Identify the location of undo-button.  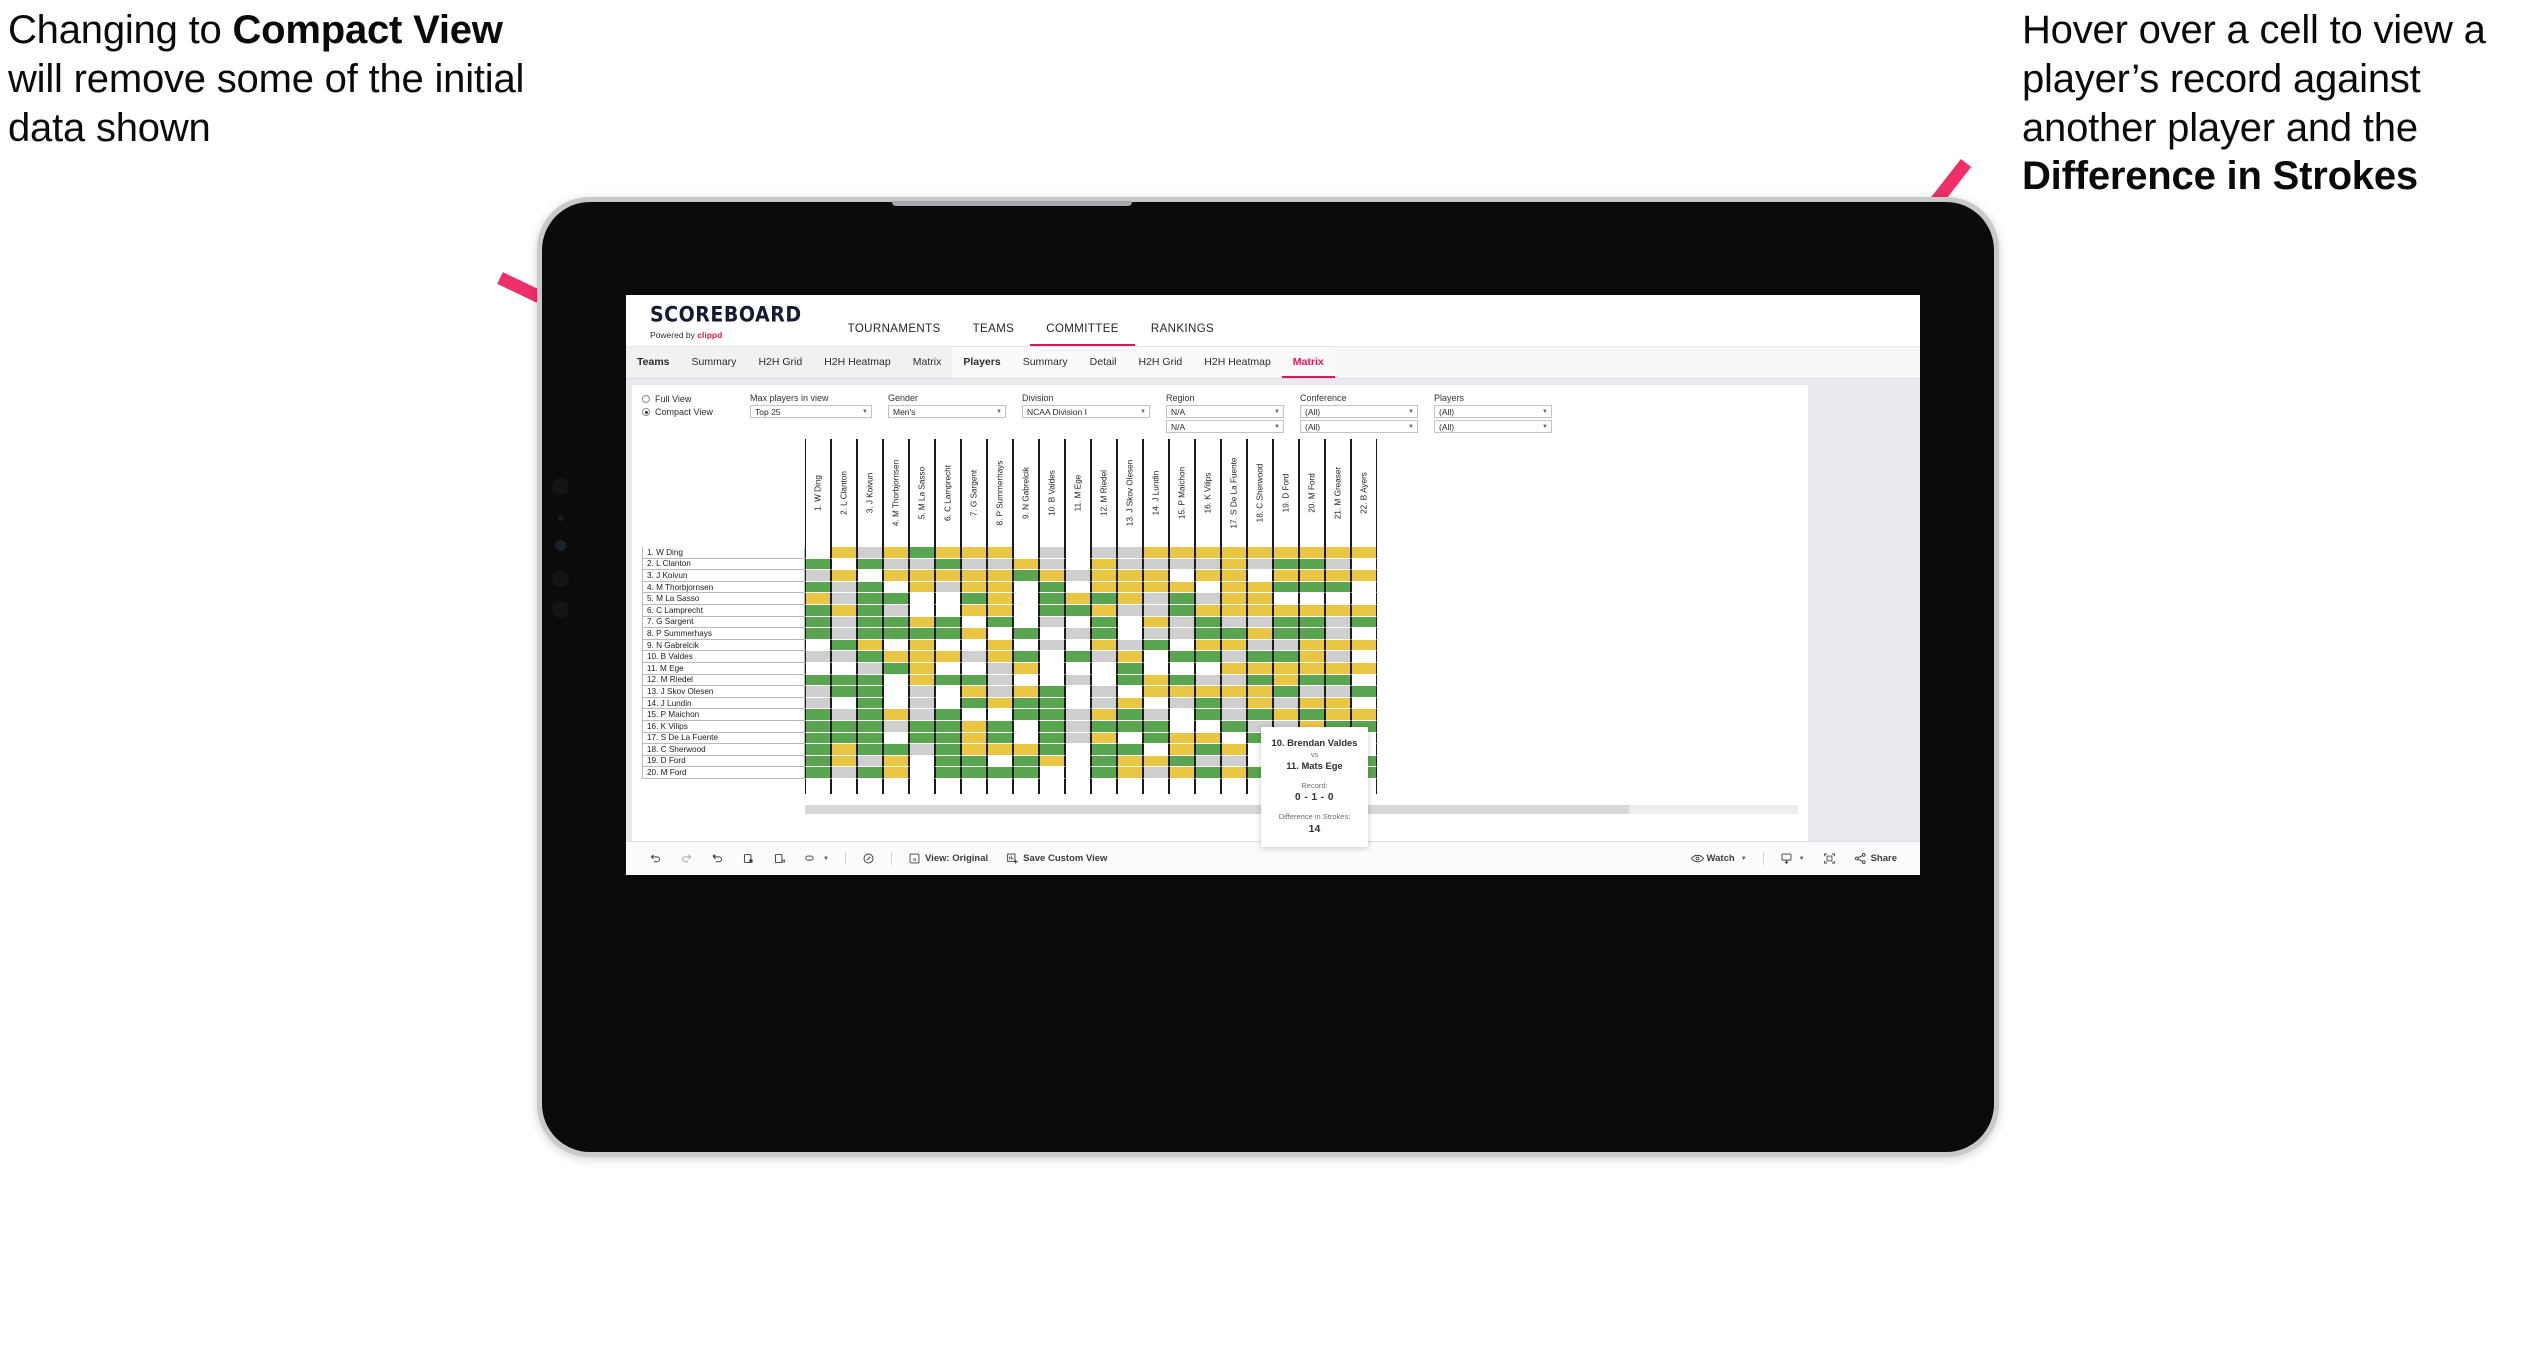
(655, 858).